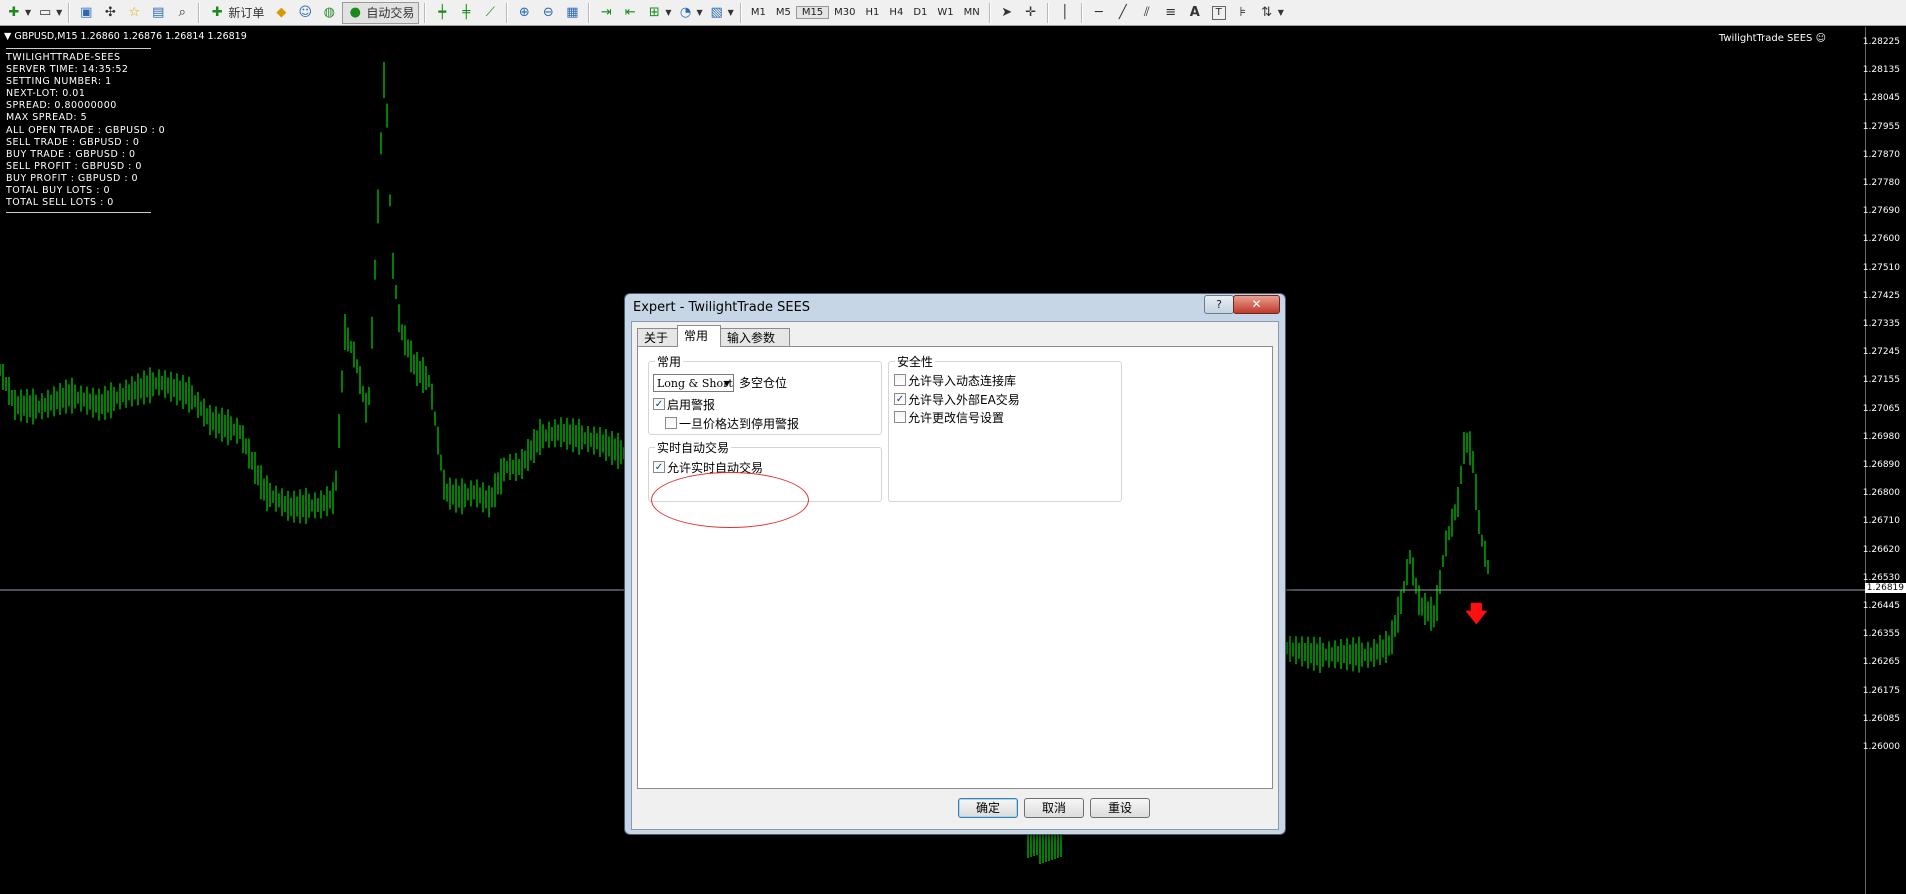 The image size is (1906, 894). I want to click on market-watch-icon: ▣, so click(86, 12).